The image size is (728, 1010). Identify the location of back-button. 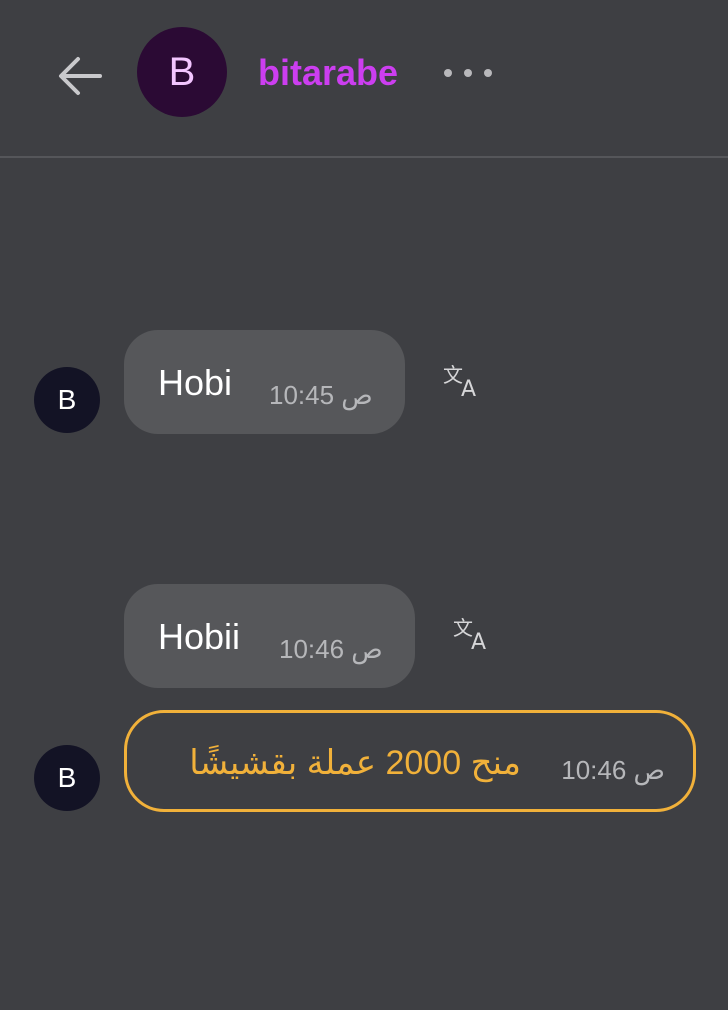
(80, 76).